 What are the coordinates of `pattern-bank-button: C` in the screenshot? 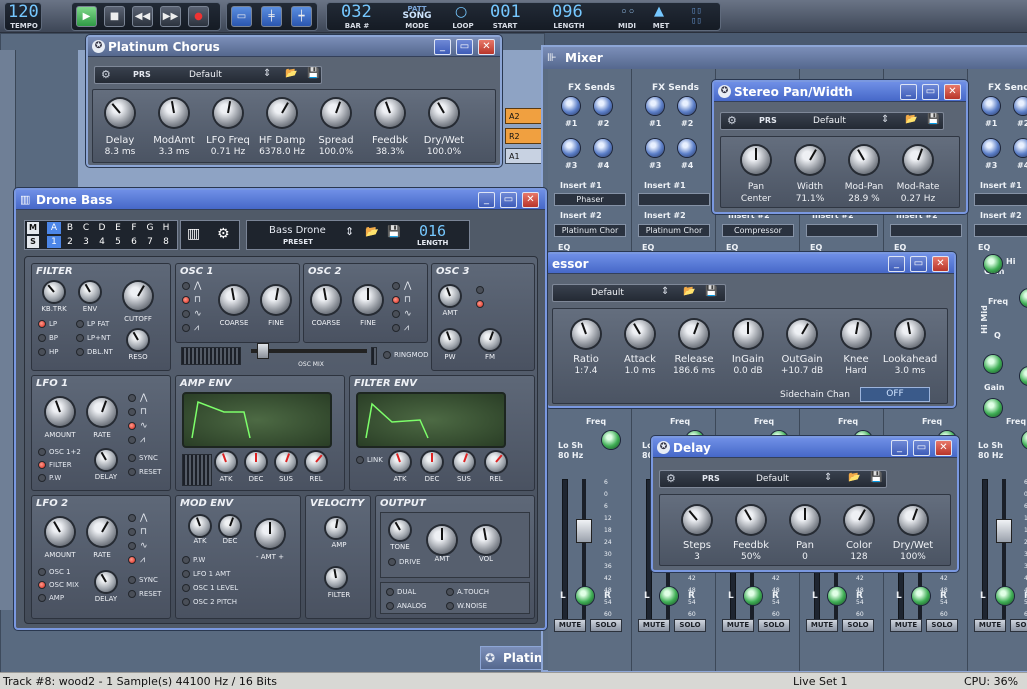 It's located at (86, 228).